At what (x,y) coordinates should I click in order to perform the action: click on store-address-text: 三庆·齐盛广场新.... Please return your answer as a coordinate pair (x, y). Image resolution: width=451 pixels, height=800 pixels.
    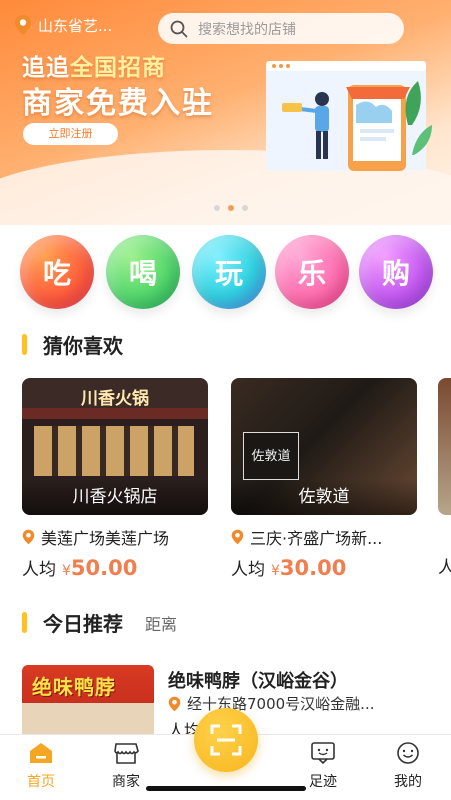
    Looking at the image, I should click on (316, 538).